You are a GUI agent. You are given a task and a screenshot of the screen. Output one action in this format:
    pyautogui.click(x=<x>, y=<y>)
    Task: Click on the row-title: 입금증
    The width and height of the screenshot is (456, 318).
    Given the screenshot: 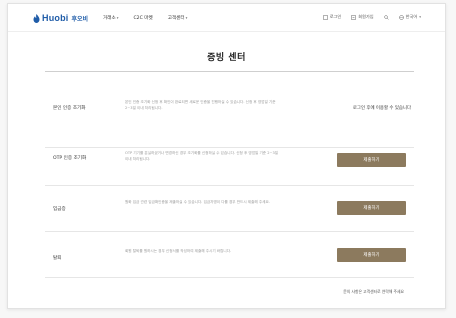 What is the action you would take?
    pyautogui.click(x=59, y=209)
    